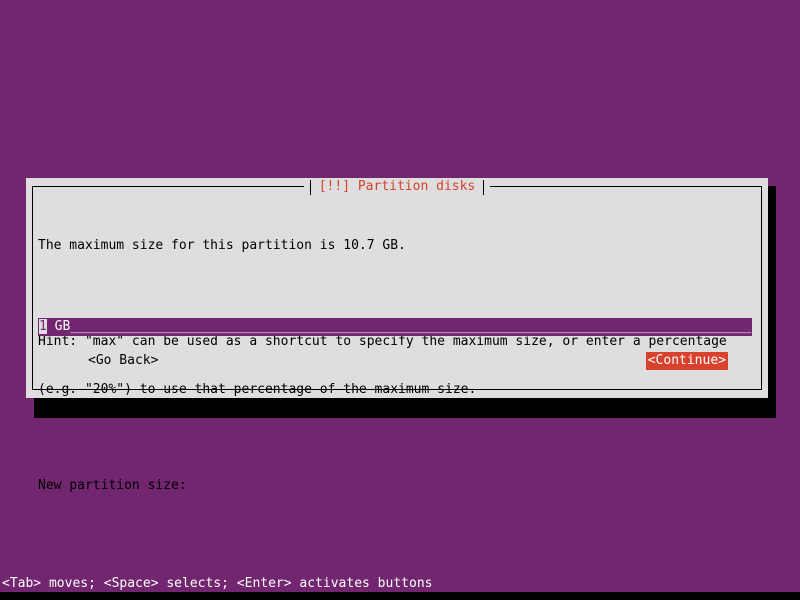 The width and height of the screenshot is (800, 600). Describe the element at coordinates (395, 361) in the screenshot. I see `dialog-button-row: <Go Back> <Continue>` at that location.